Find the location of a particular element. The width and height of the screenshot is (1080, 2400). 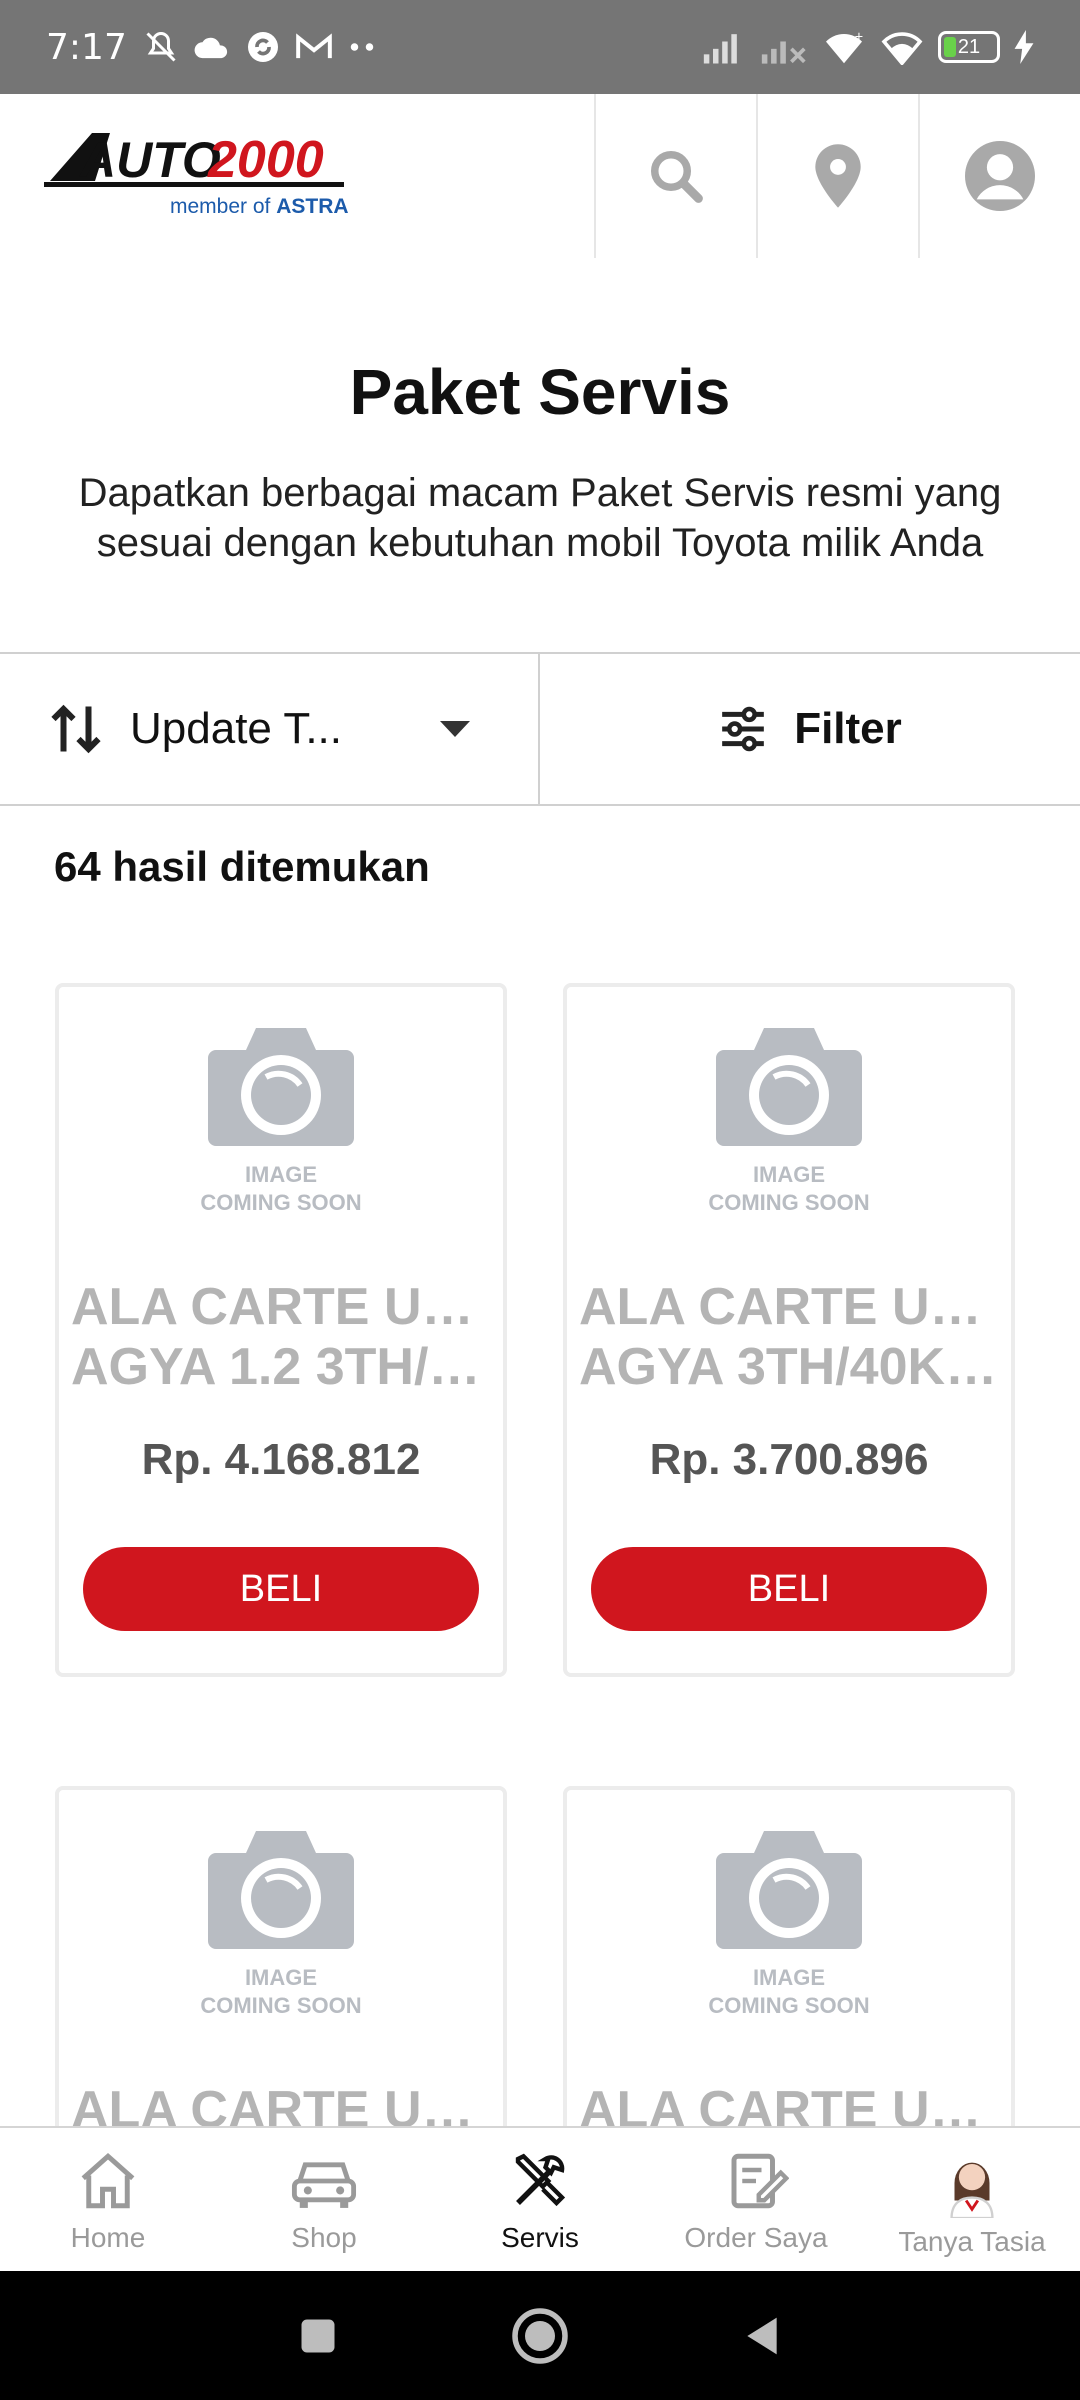

status-bar: 7:17 + 21 is located at coordinates (540, 47).